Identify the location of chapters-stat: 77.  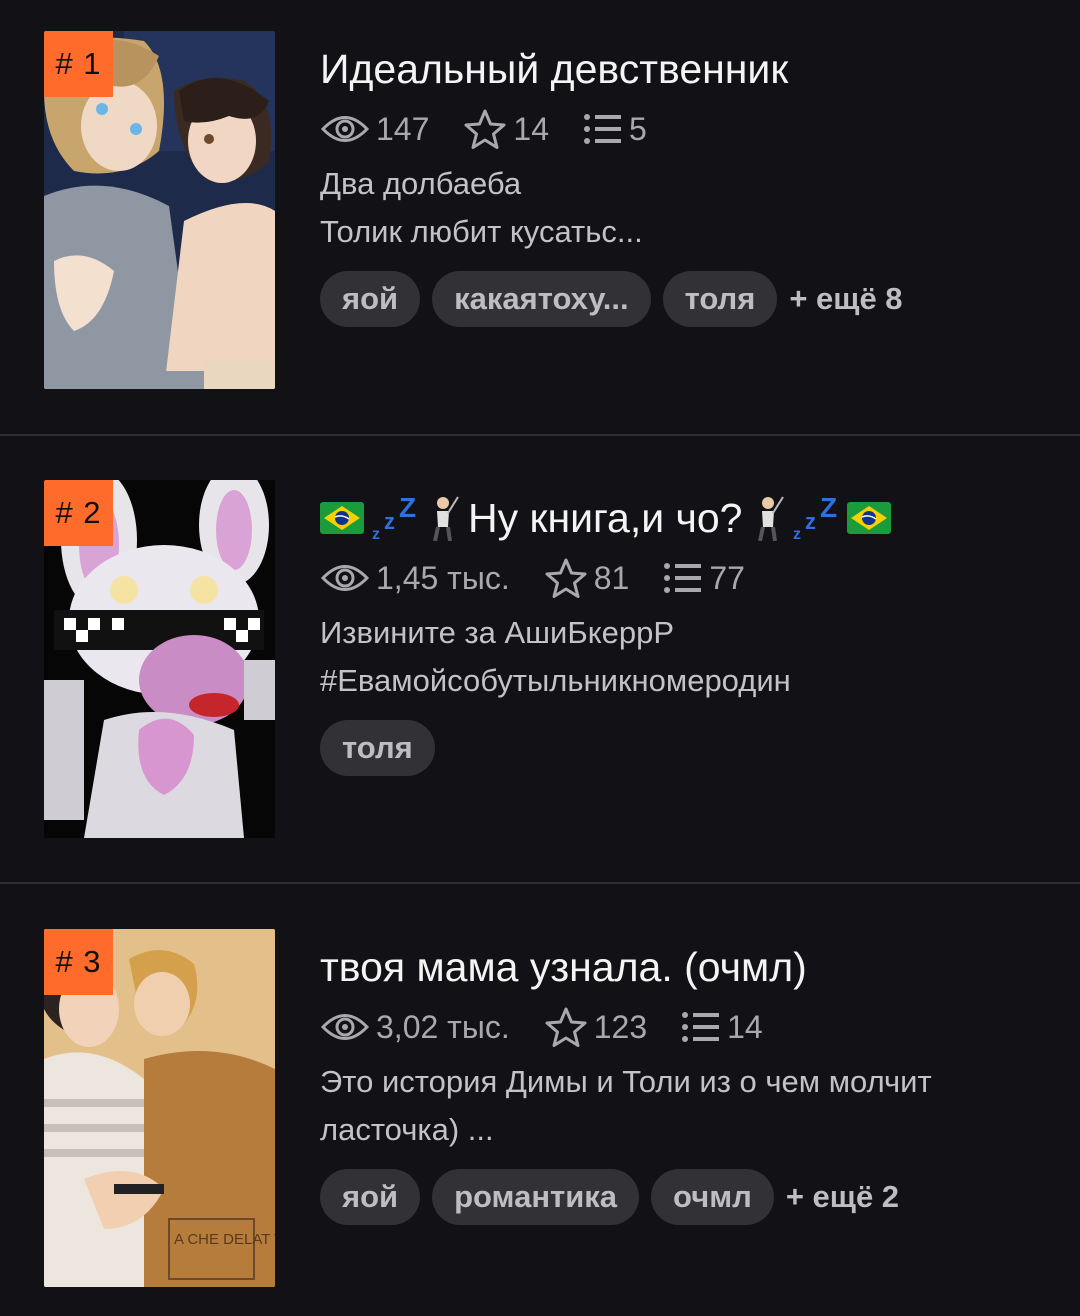
(704, 578).